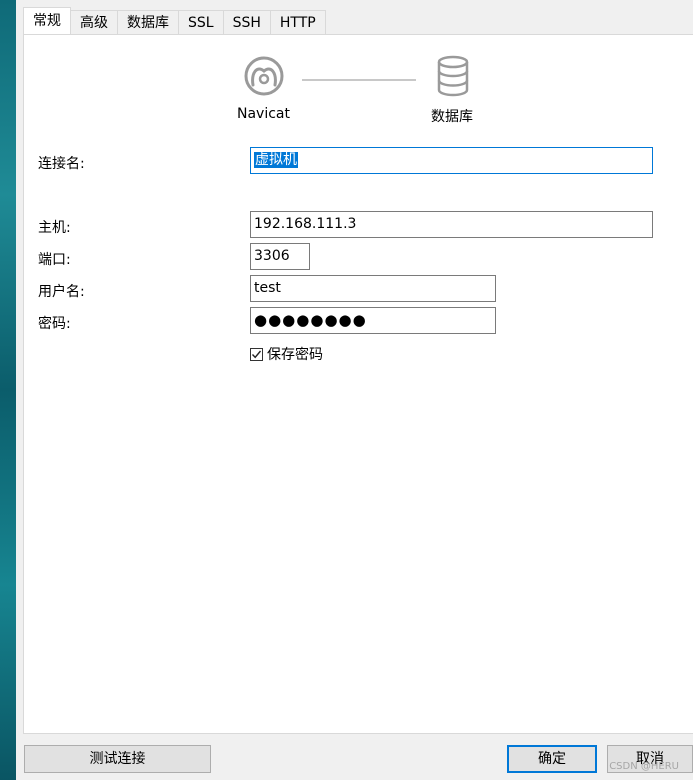  What do you see at coordinates (117, 759) in the screenshot?
I see `test-connection-button: 测试连接` at bounding box center [117, 759].